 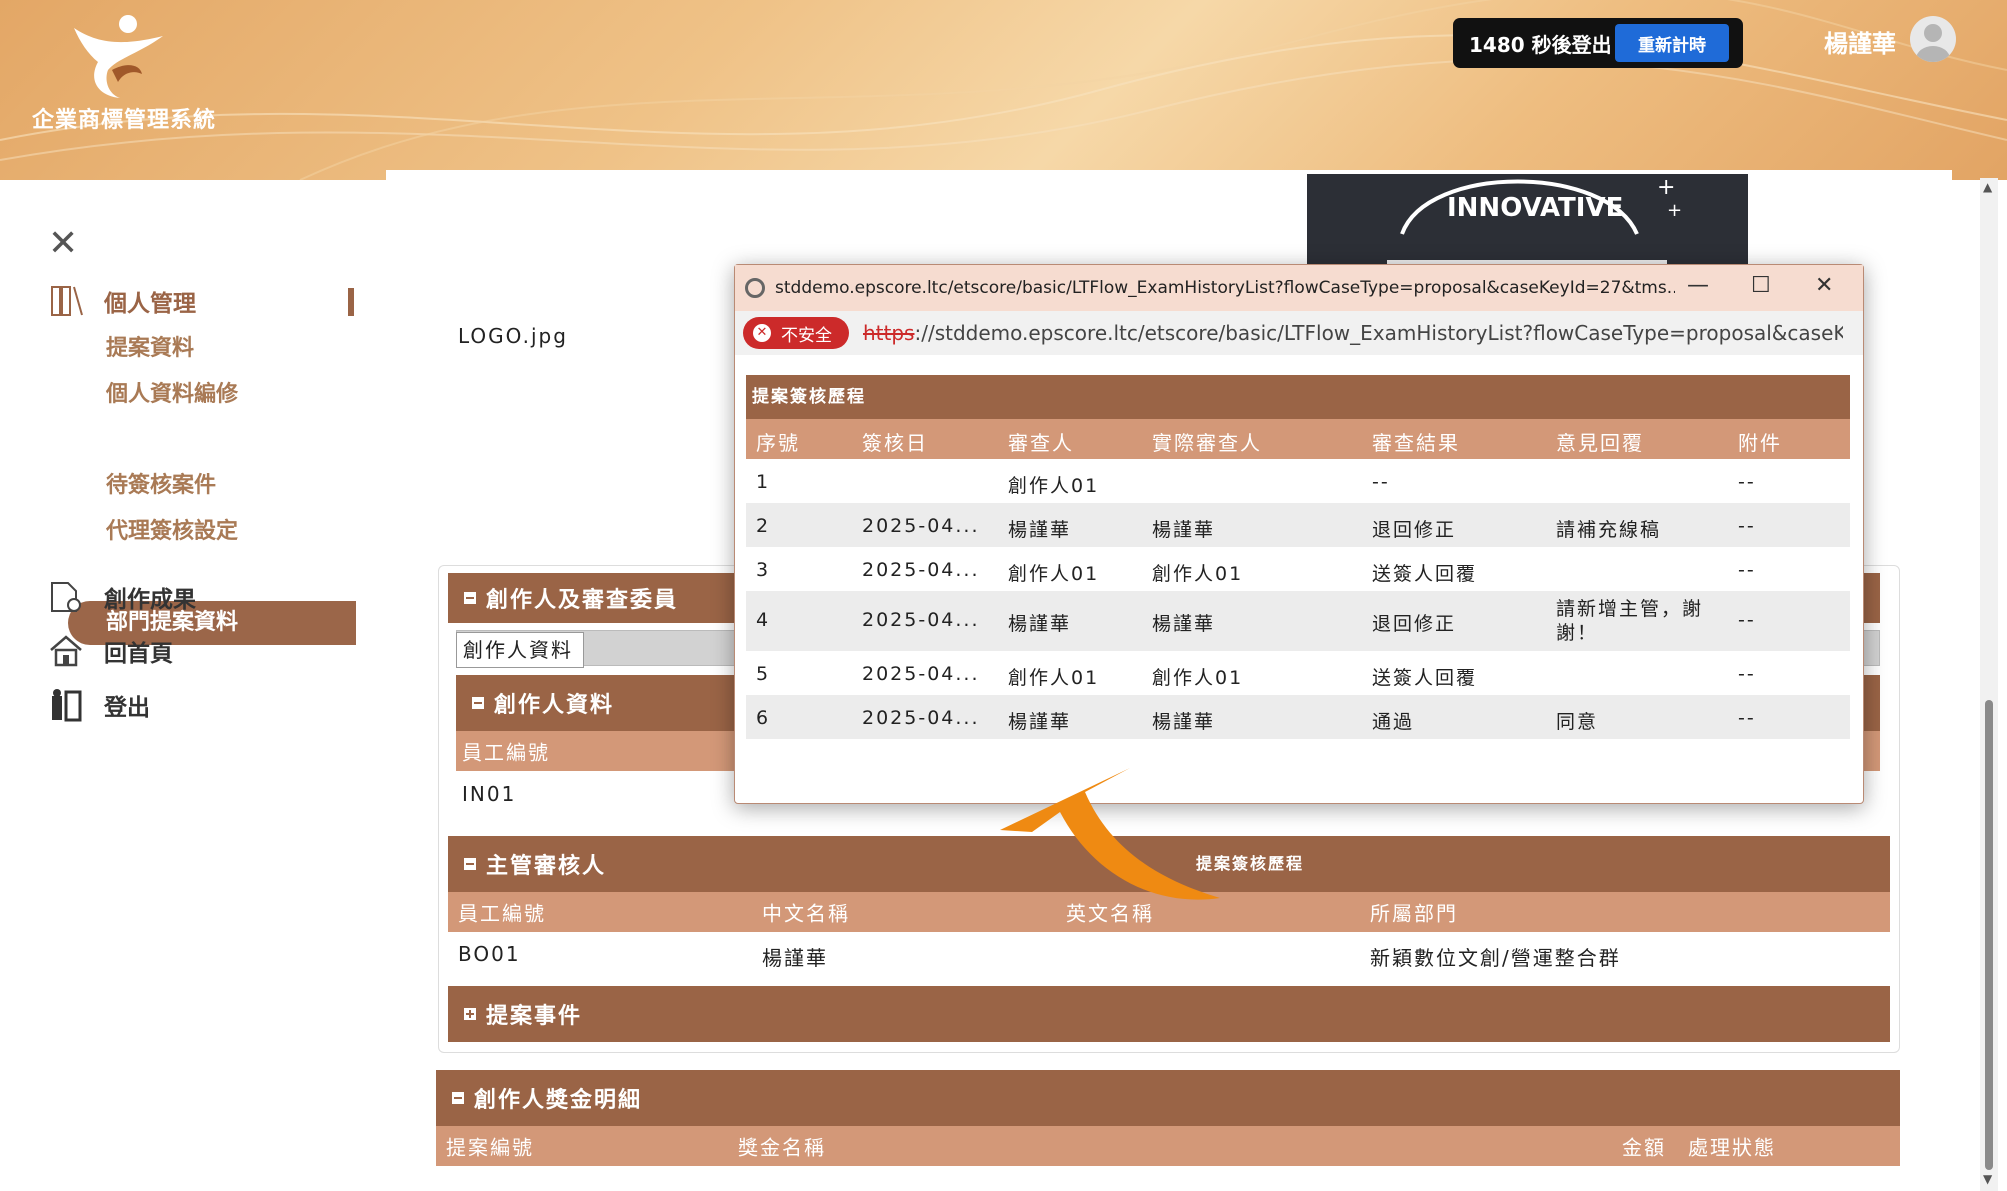 I want to click on column-header: 中文名稱, so click(x=806, y=913).